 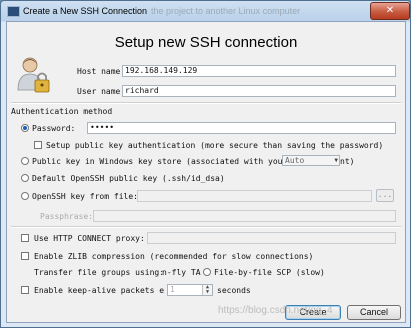 I want to click on stepper-arrows-icon: ▲ ▼, so click(x=207, y=290).